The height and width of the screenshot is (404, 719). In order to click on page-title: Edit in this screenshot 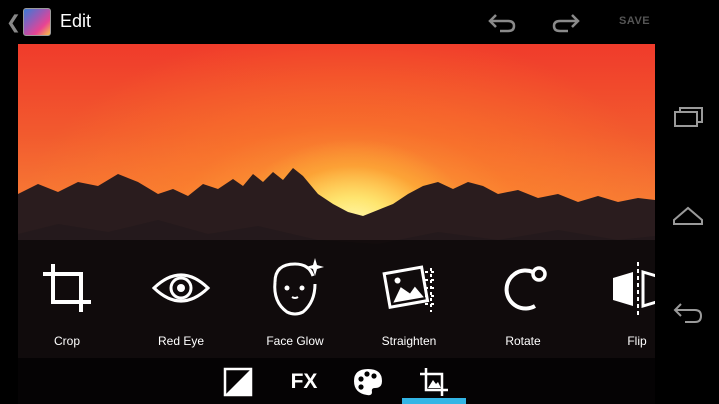, I will do `click(76, 21)`.